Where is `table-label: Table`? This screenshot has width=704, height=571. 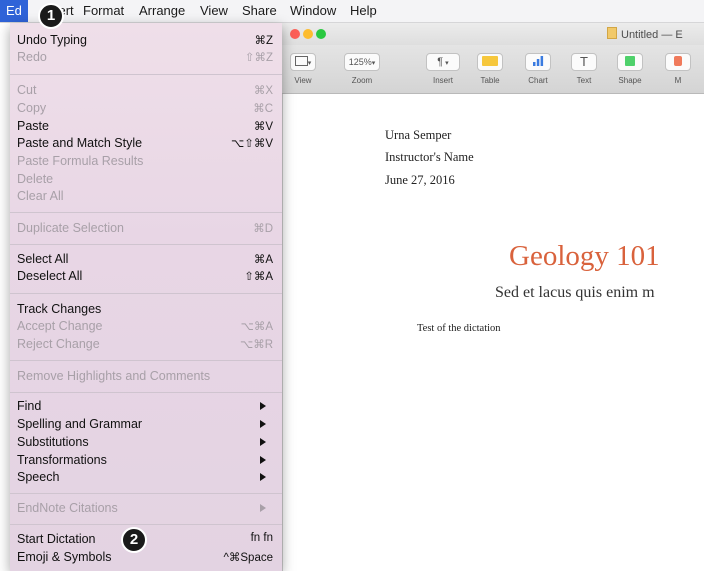
table-label: Table is located at coordinates (490, 80).